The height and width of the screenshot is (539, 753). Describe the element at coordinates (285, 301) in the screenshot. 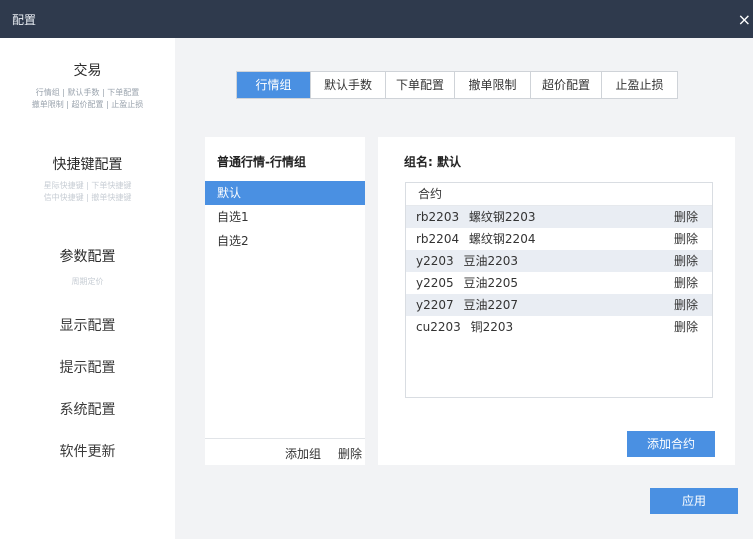

I see `group-panel: 普通行情-行情组 默认 自选1 自选2 添加组 删除` at that location.